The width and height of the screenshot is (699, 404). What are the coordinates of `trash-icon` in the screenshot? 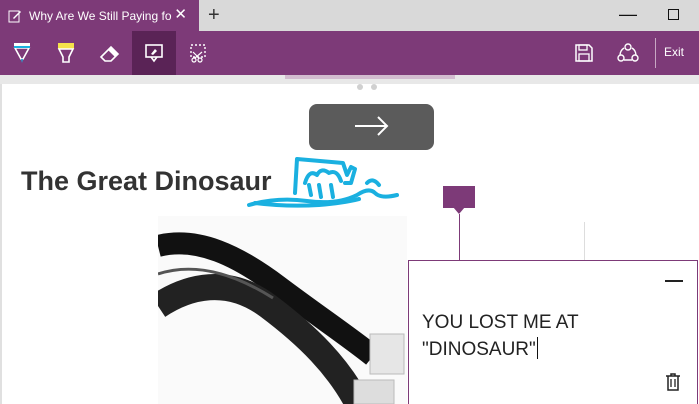 It's located at (673, 382).